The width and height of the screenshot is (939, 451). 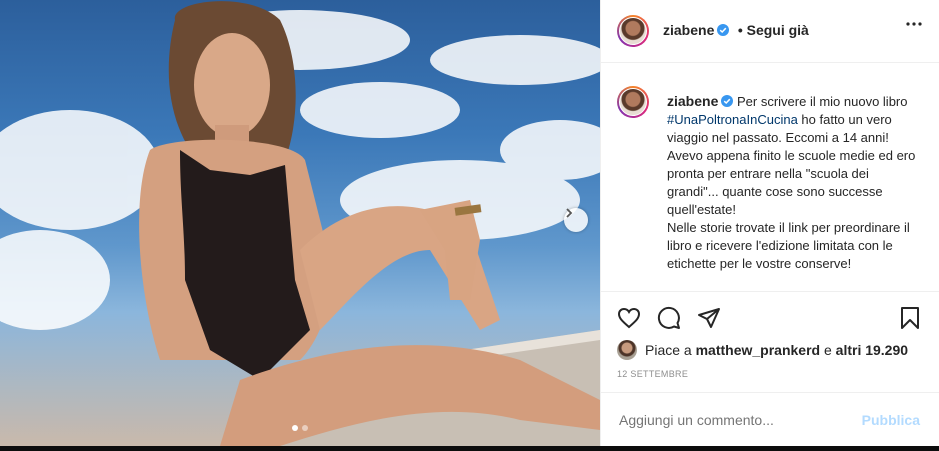 What do you see at coordinates (300, 428) in the screenshot?
I see `carousel-indicator` at bounding box center [300, 428].